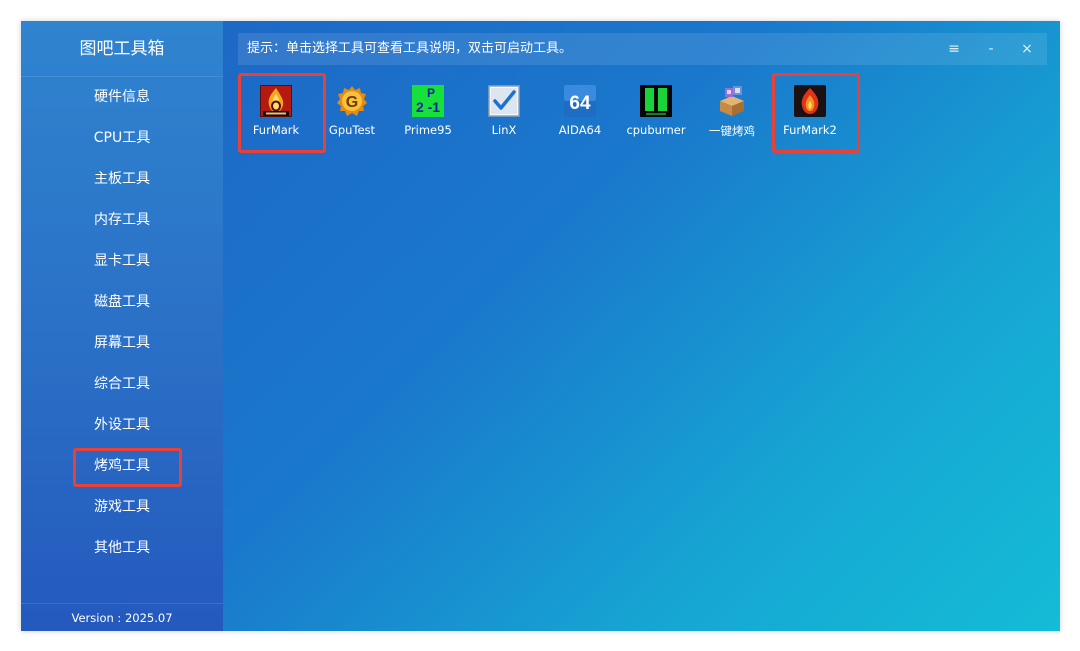 This screenshot has width=1080, height=651. I want to click on tool-label: FurMark2, so click(810, 130).